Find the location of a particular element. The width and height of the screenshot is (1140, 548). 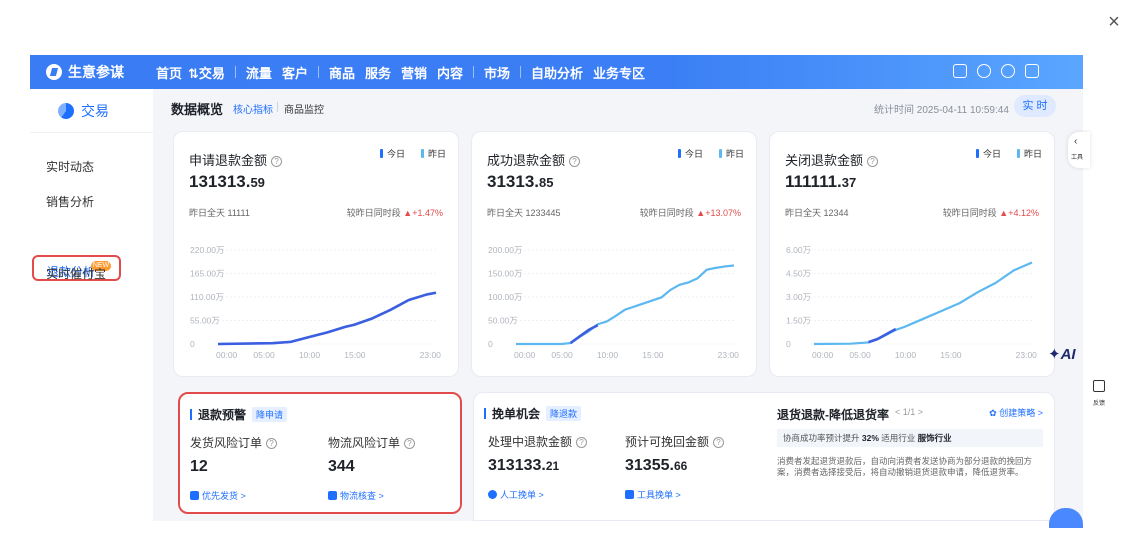

nav-item-market: 市场 is located at coordinates (497, 72).